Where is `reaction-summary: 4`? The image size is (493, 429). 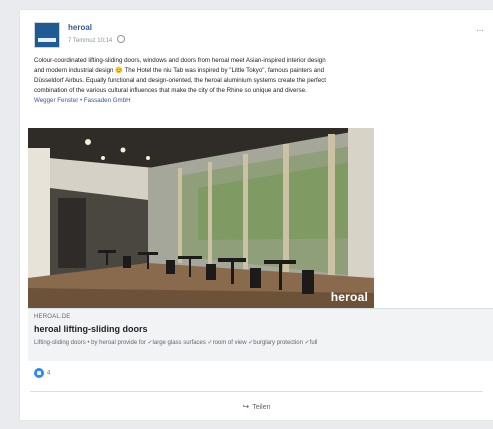 reaction-summary: 4 is located at coordinates (42, 374).